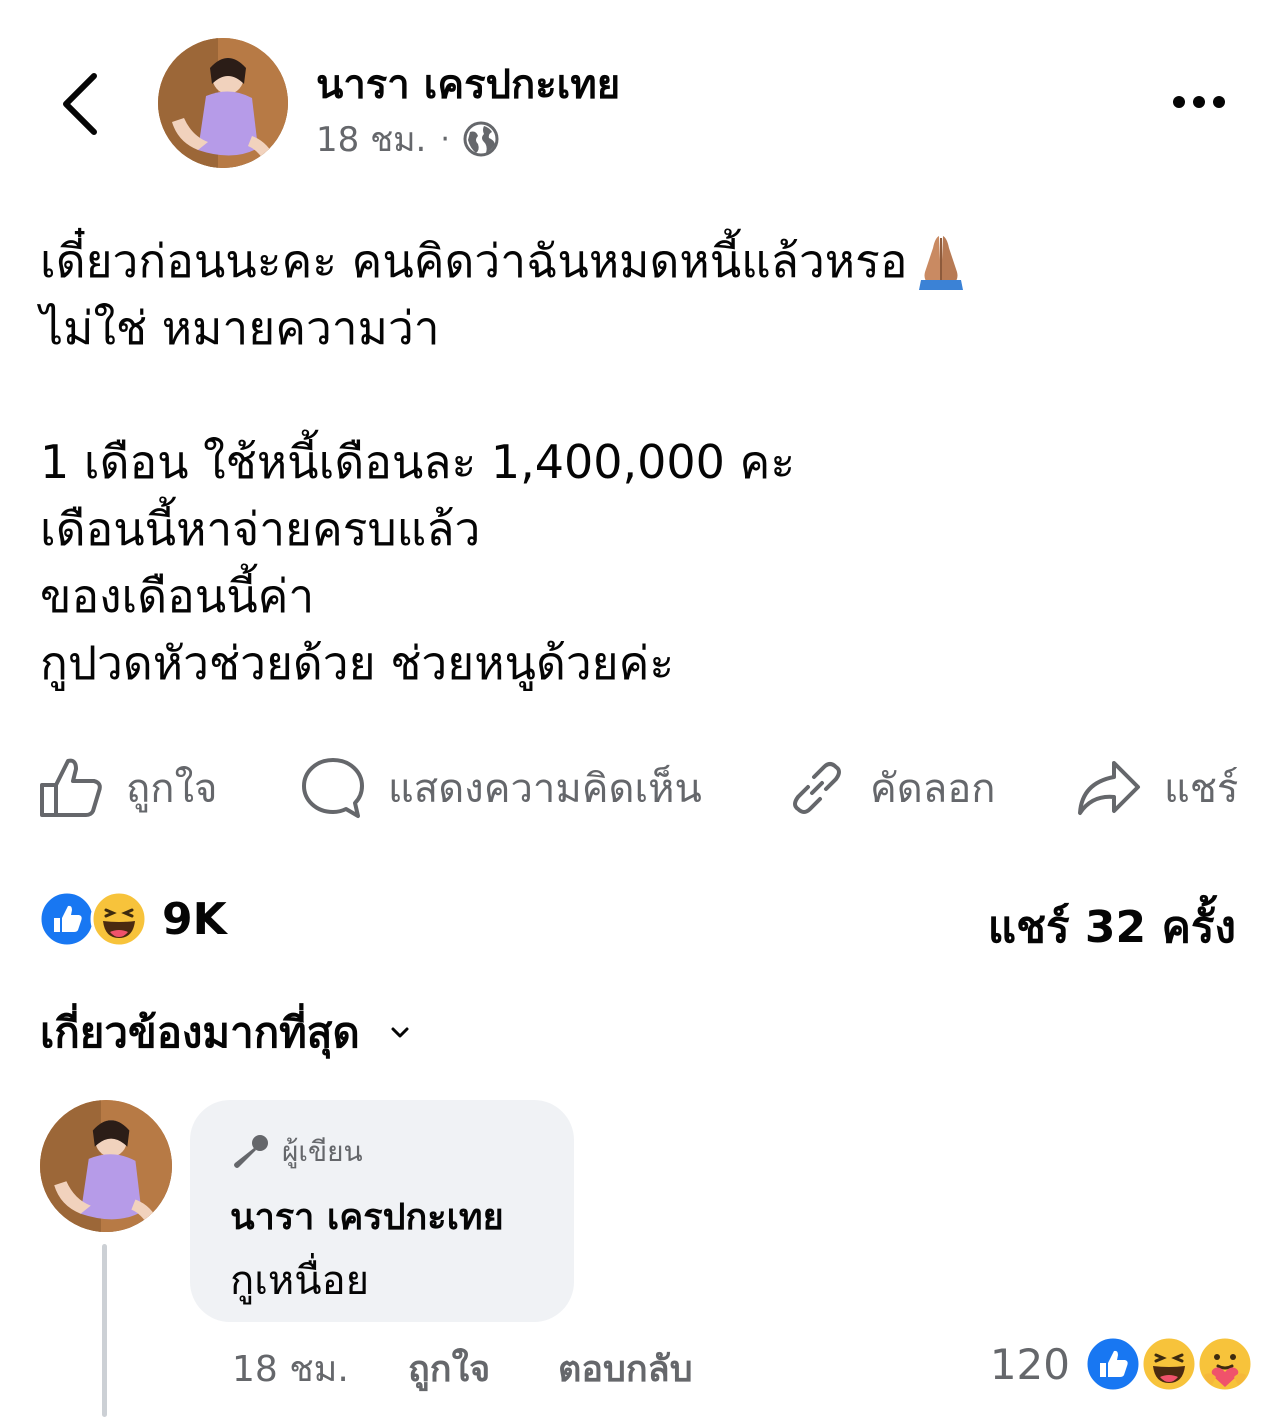  I want to click on share-count: แชร์ 32 ครั้ง, so click(1112, 927).